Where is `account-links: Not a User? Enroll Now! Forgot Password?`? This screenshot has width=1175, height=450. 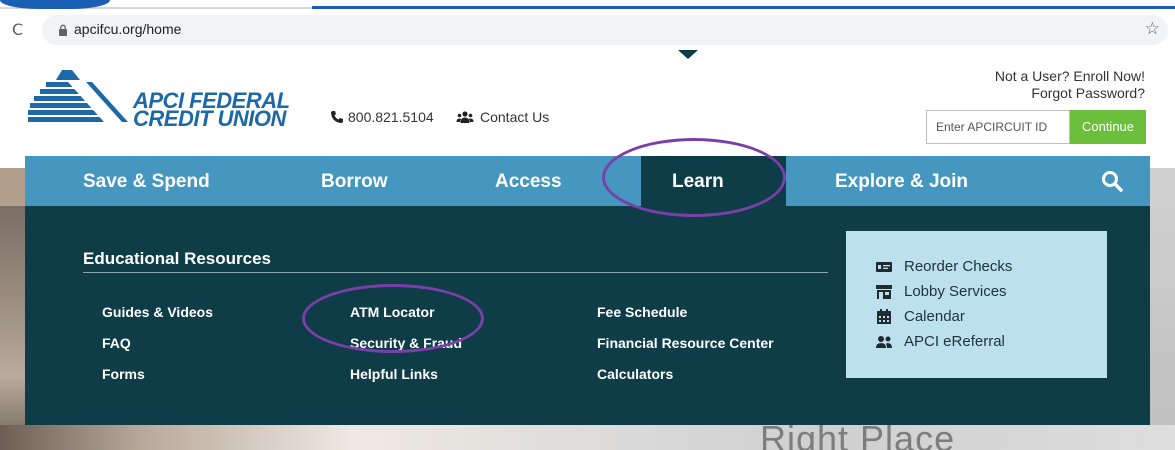
account-links: Not a User? Enroll Now! Forgot Password? is located at coordinates (1070, 85).